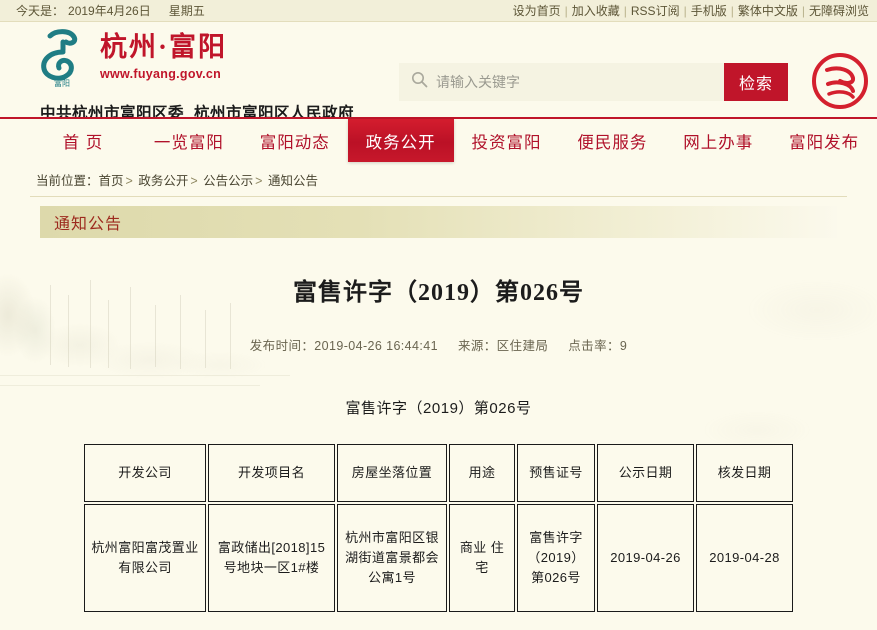 The width and height of the screenshot is (877, 630). Describe the element at coordinates (580, 82) in the screenshot. I see `search-input` at that location.